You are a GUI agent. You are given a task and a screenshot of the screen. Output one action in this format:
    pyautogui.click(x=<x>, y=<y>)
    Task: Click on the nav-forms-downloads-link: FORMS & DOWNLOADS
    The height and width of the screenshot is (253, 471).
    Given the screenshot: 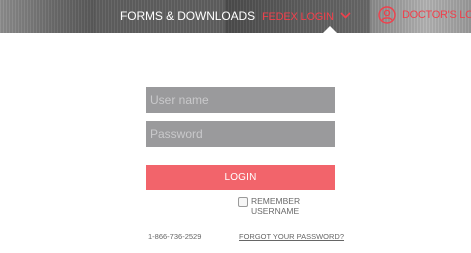 What is the action you would take?
    pyautogui.click(x=187, y=16)
    